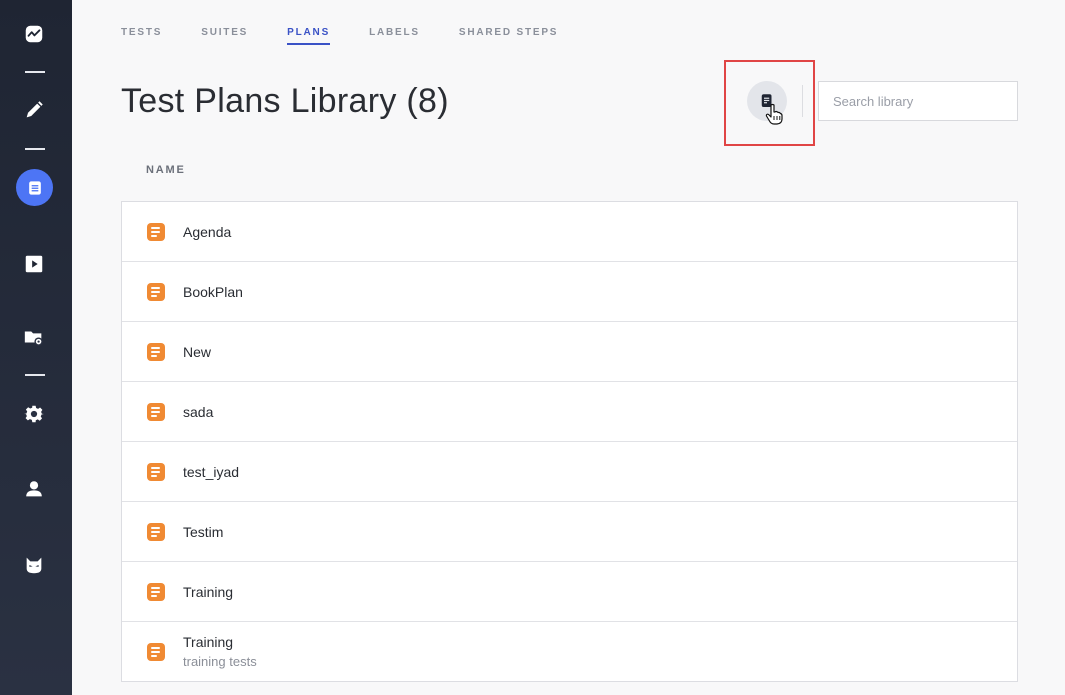 The height and width of the screenshot is (695, 1065). What do you see at coordinates (285, 101) in the screenshot?
I see `page-title: Test Plans Library (8)` at bounding box center [285, 101].